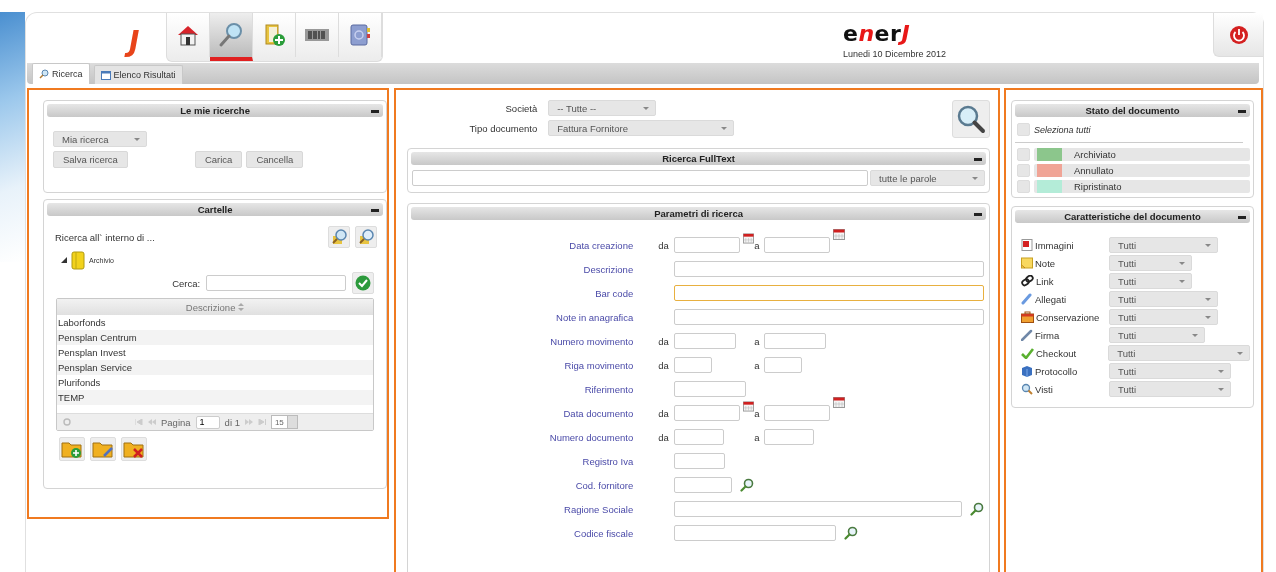 This screenshot has height=572, width=1276. Describe the element at coordinates (218, 159) in the screenshot. I see `action-button: Carica` at that location.